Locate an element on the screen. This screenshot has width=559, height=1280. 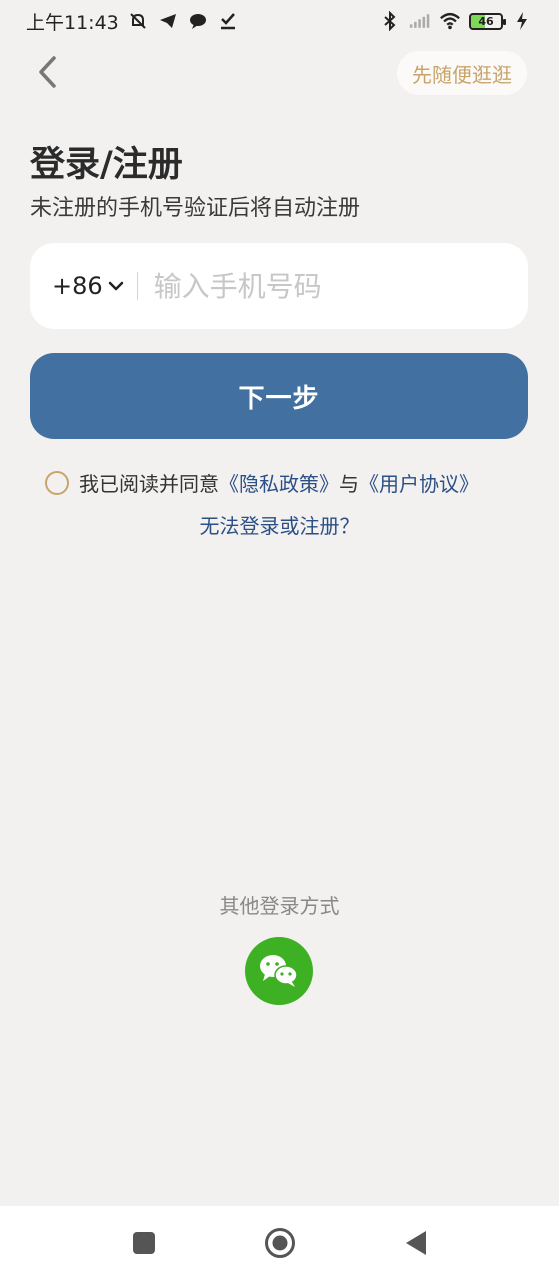
next-step-button: 下一步 is located at coordinates (279, 396).